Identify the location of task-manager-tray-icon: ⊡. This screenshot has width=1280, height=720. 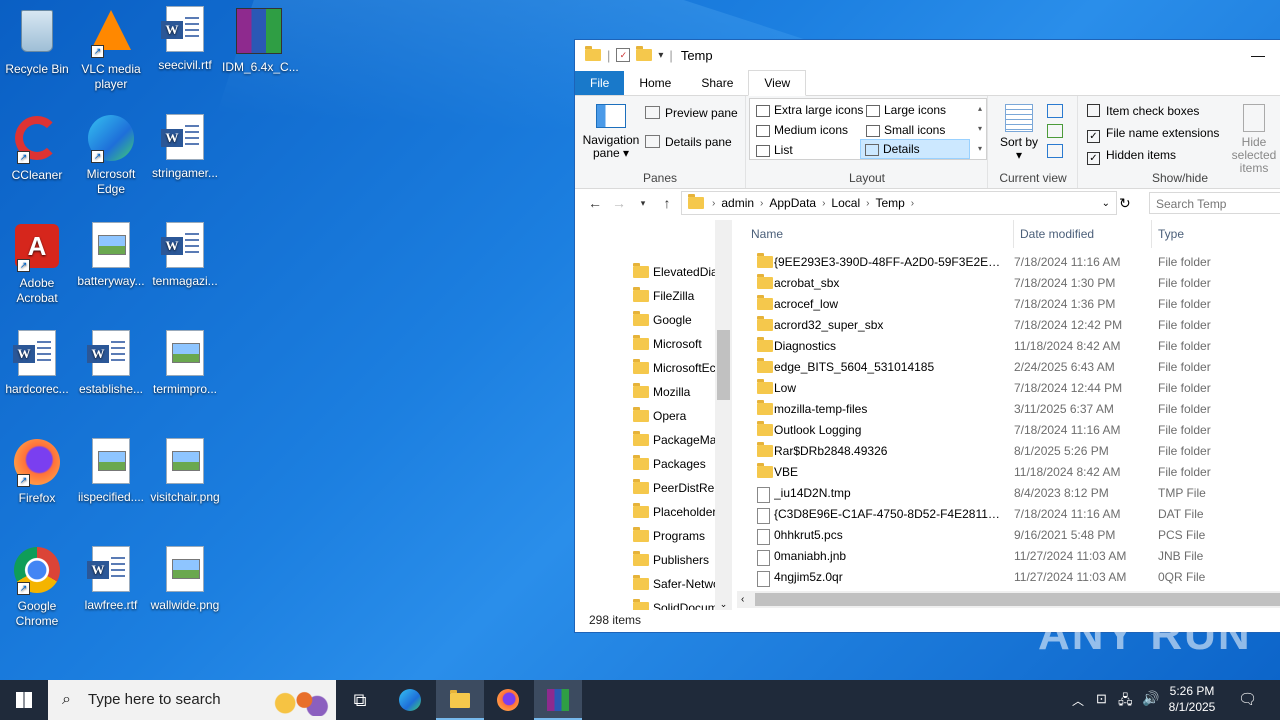
(1101, 699).